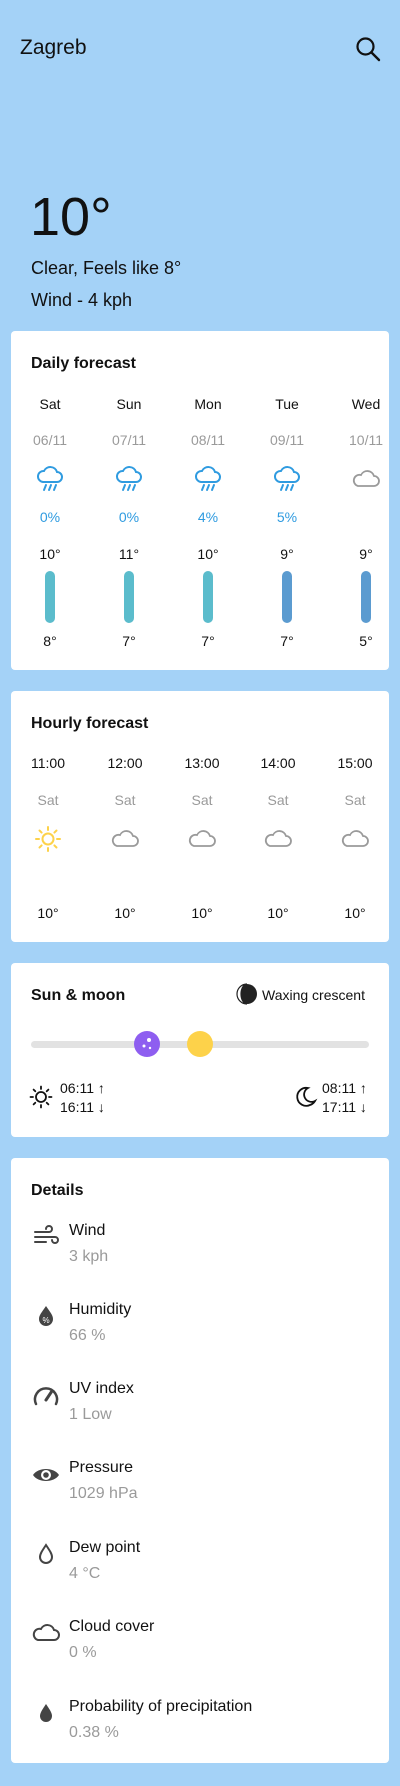 The image size is (400, 1786). Describe the element at coordinates (53, 47) in the screenshot. I see `city-title: Zagreb` at that location.